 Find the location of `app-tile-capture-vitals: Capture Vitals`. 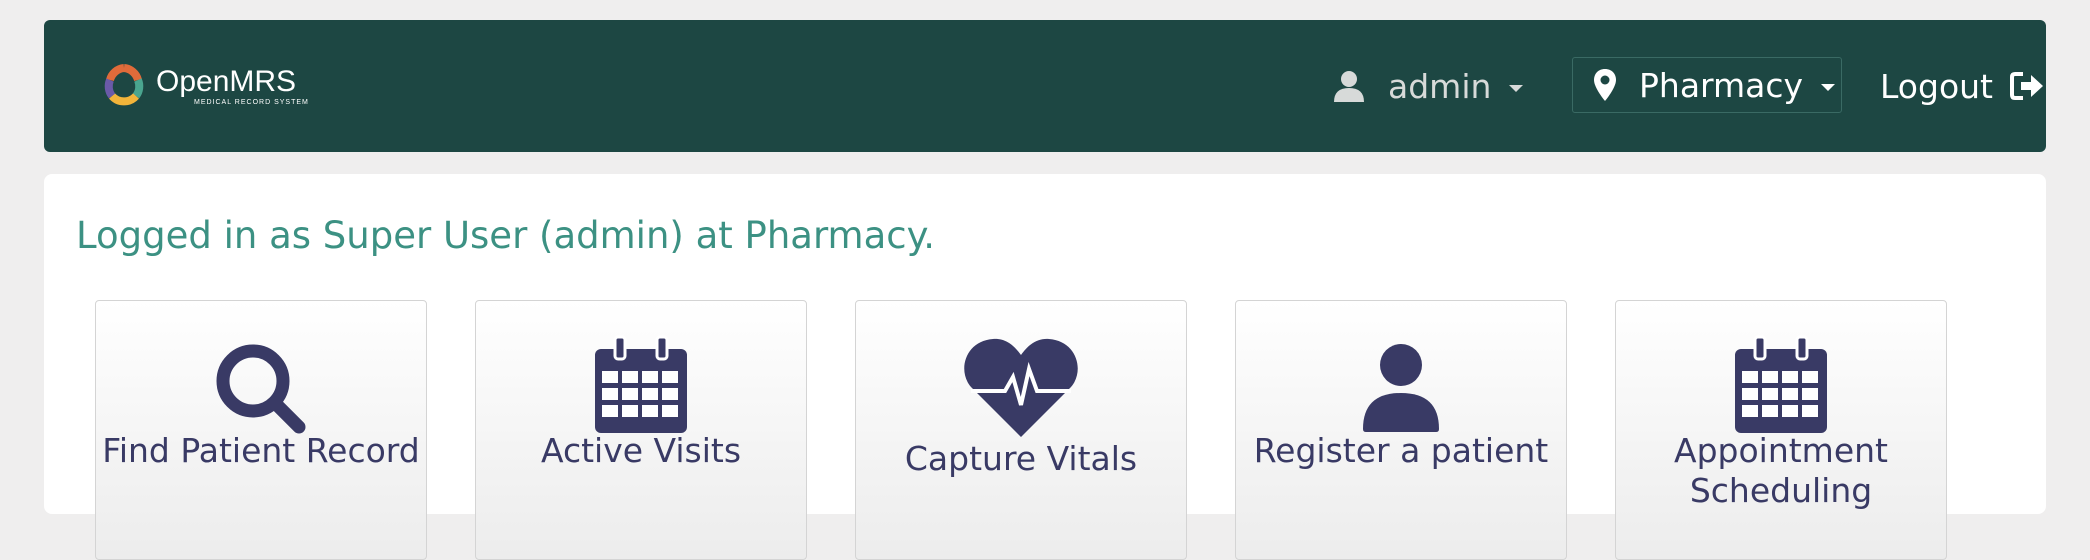

app-tile-capture-vitals: Capture Vitals is located at coordinates (1021, 430).